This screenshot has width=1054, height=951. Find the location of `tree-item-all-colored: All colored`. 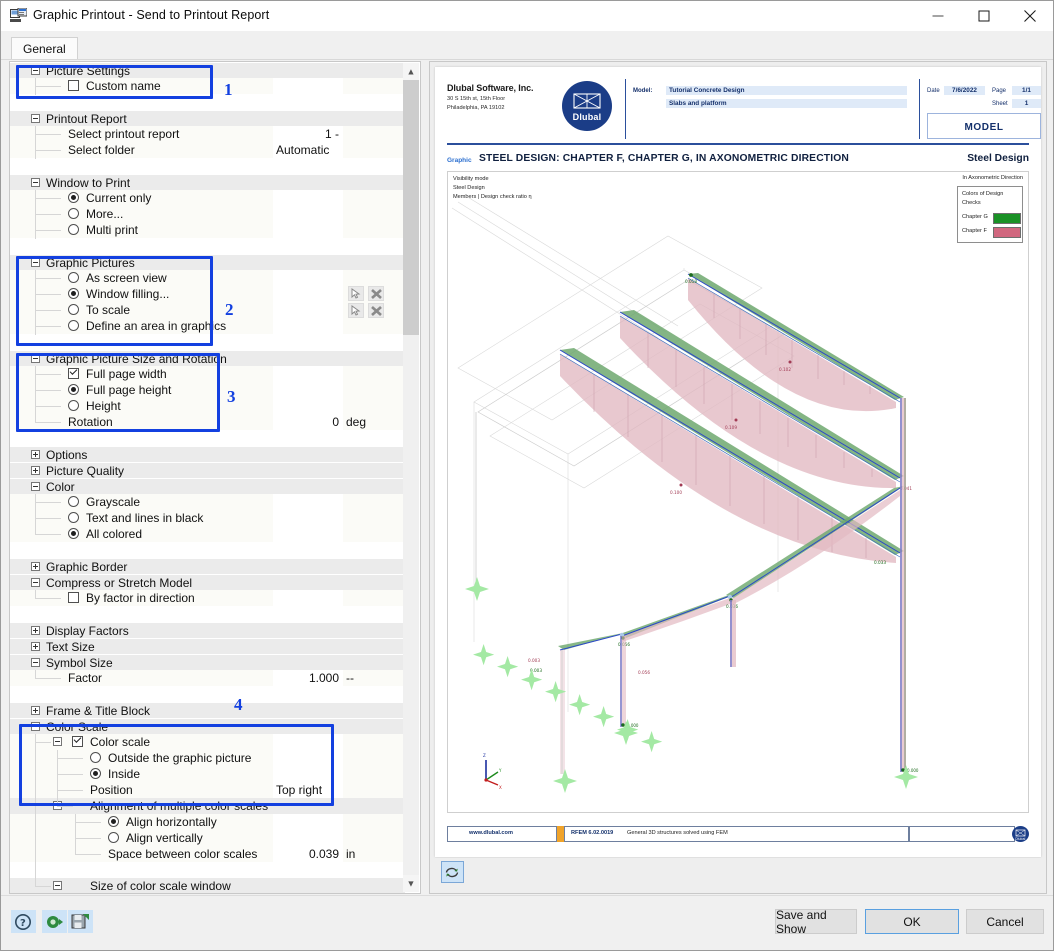

tree-item-all-colored: All colored is located at coordinates (207, 534).